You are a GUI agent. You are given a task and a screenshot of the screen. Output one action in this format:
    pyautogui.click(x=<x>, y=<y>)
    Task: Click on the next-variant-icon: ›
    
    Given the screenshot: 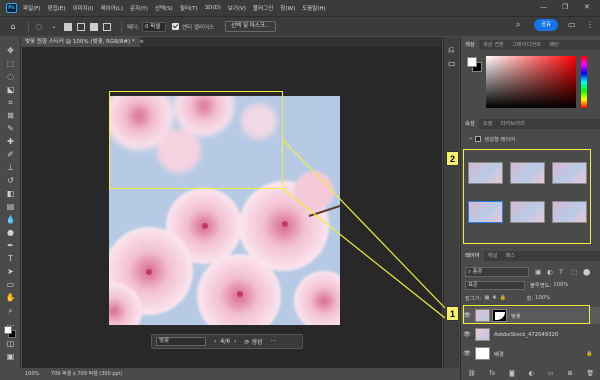 What is the action you would take?
    pyautogui.click(x=235, y=341)
    